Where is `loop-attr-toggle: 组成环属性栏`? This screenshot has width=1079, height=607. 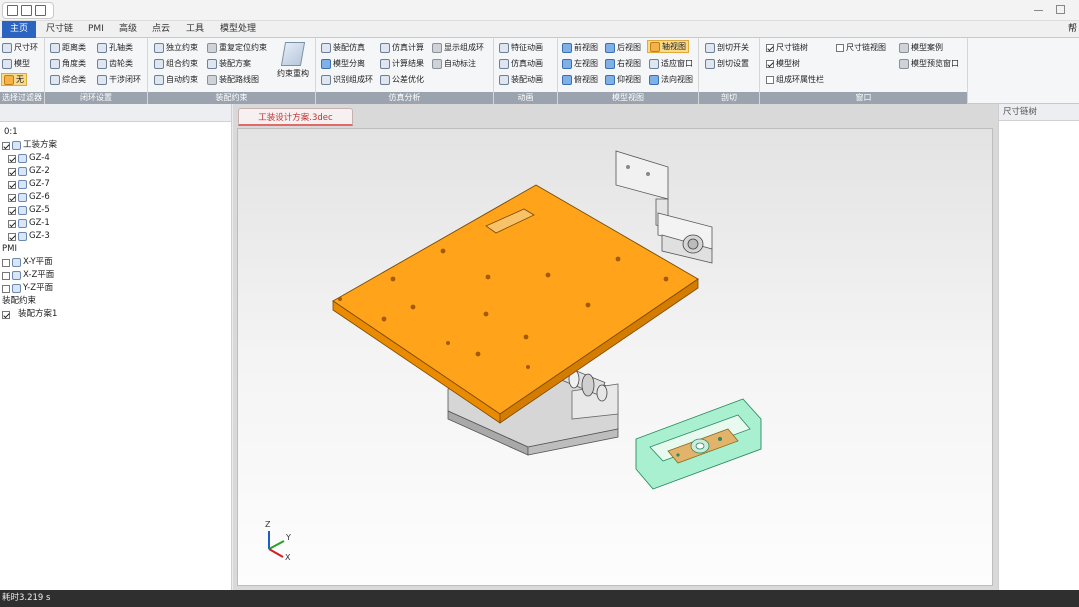 loop-attr-toggle: 组成环属性栏 is located at coordinates (795, 79).